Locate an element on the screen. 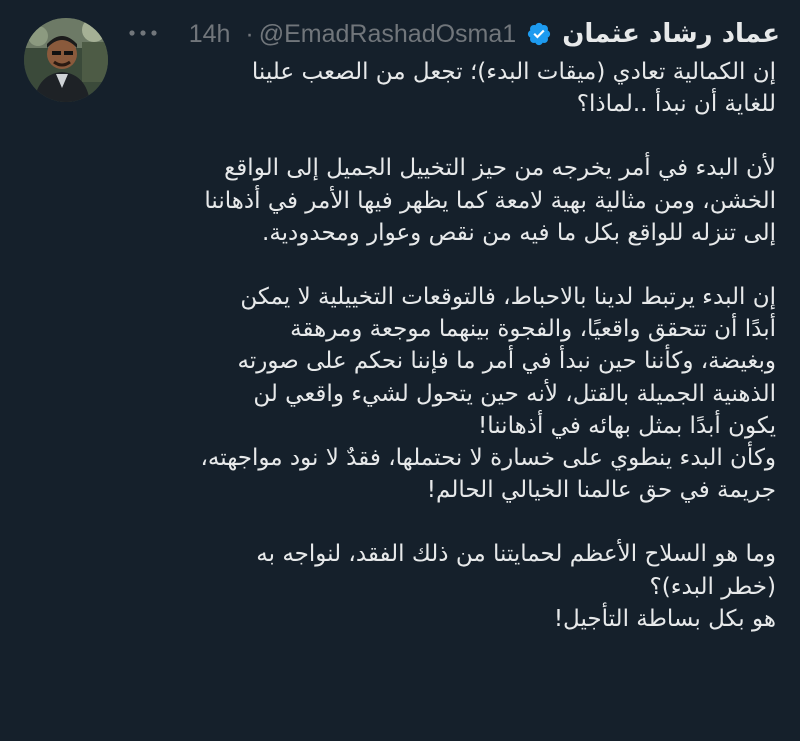  text-line: (خطر البدء)؟ is located at coordinates (712, 586).